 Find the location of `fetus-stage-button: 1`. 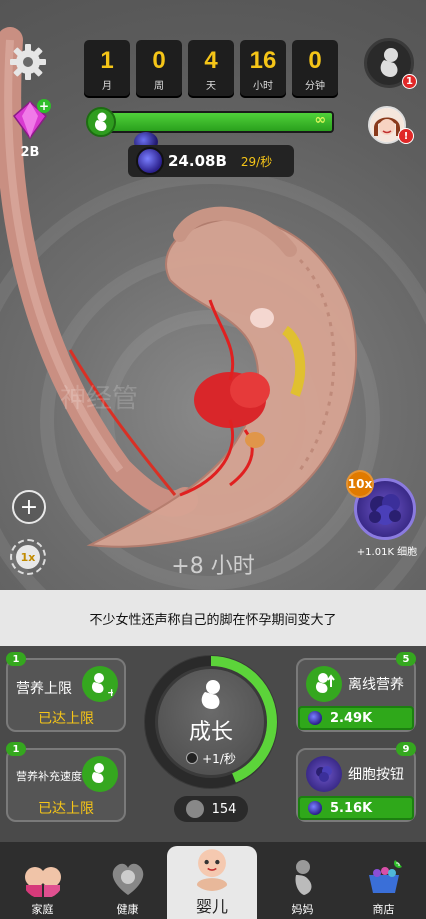

fetus-stage-button: 1 is located at coordinates (390, 63).